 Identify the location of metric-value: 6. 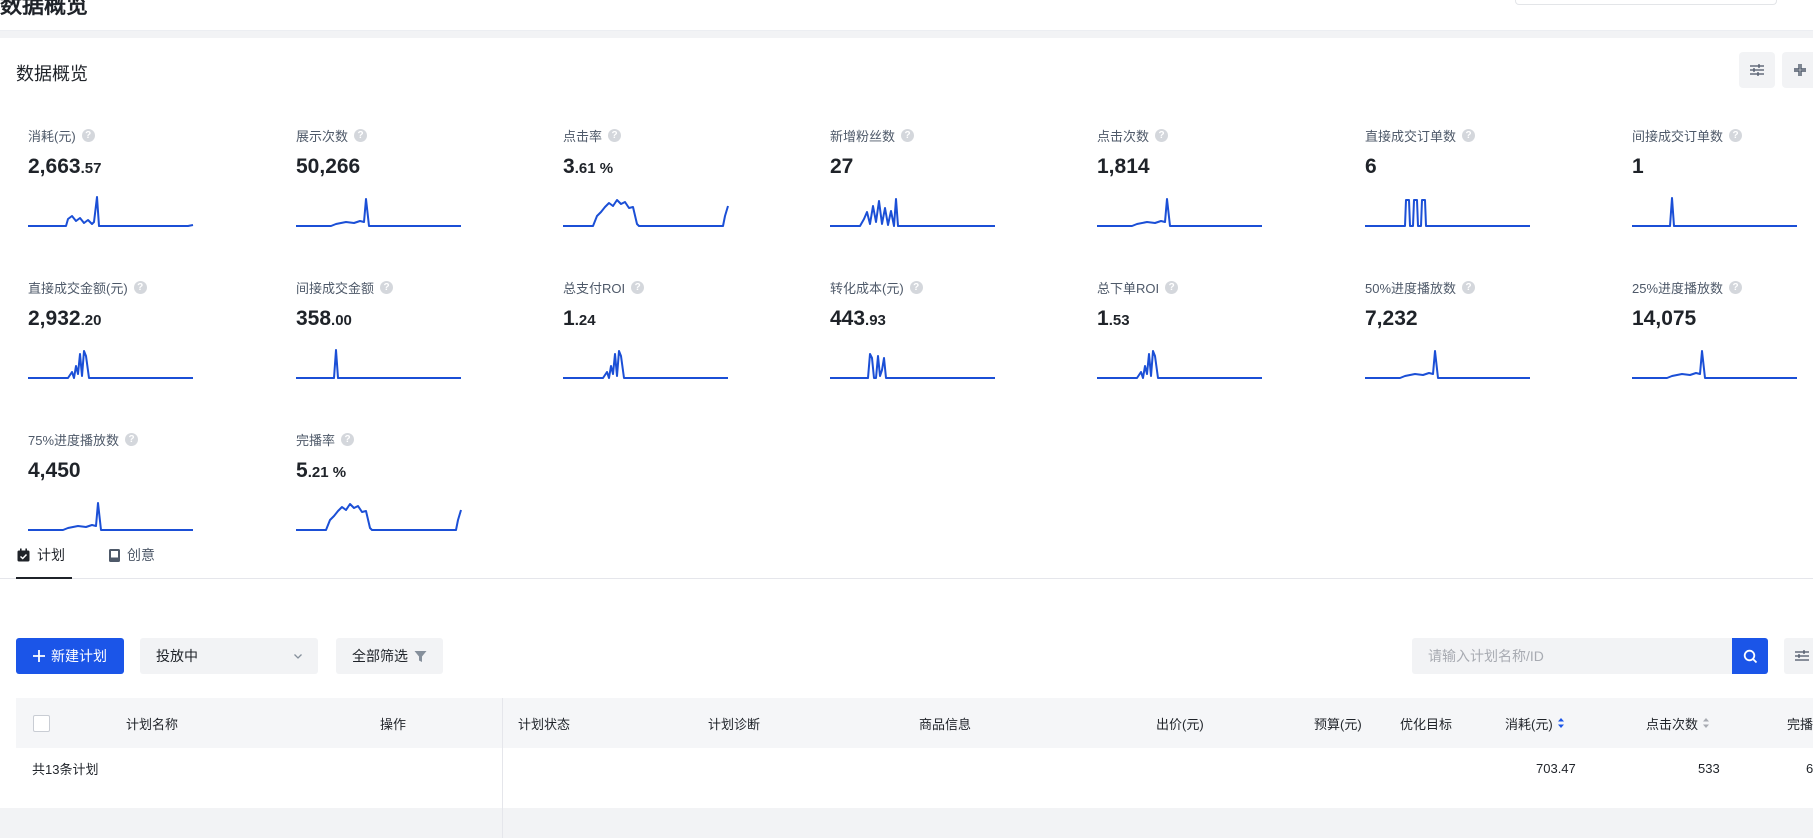
(1371, 167).